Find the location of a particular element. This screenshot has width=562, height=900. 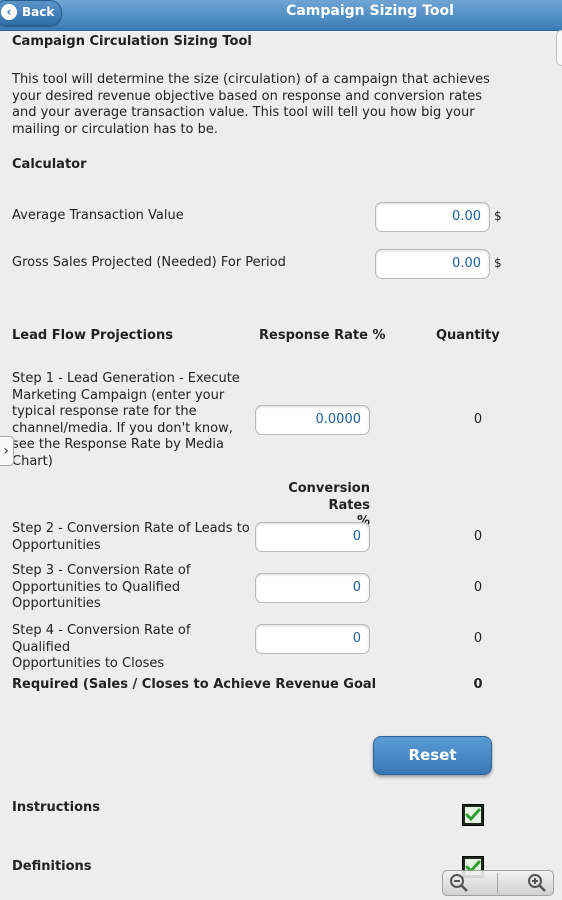

checkmark-icon is located at coordinates (473, 815).